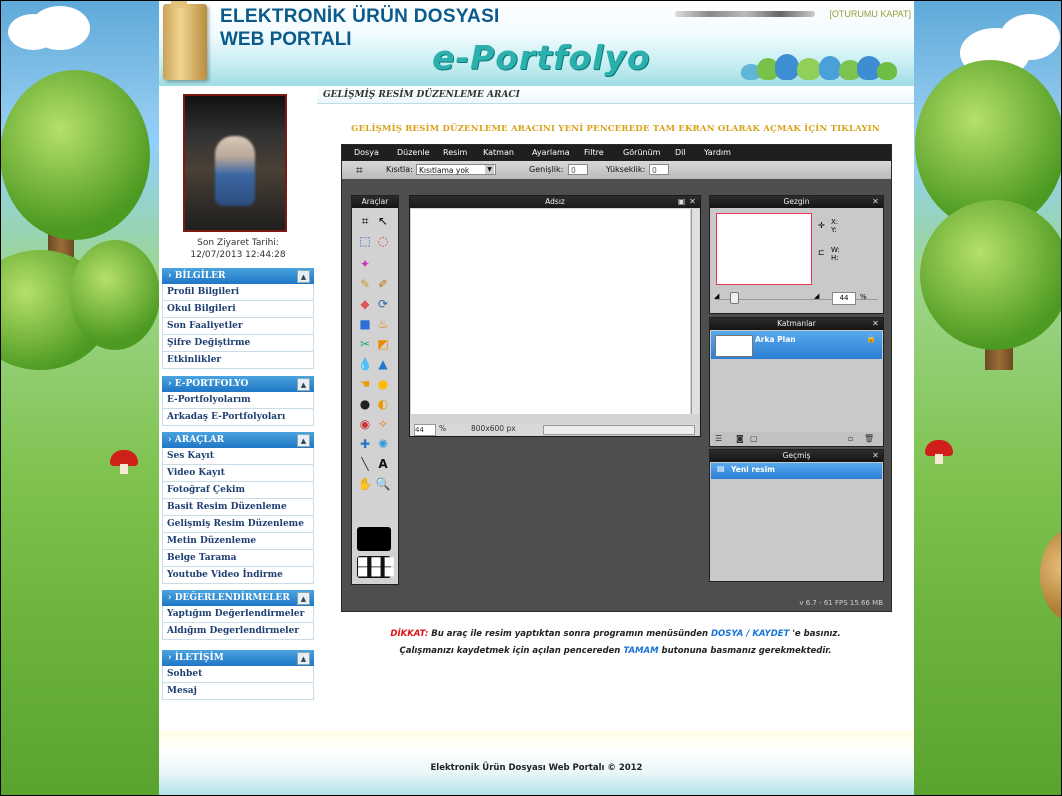 Image resolution: width=1062 pixels, height=796 pixels. Describe the element at coordinates (238, 558) in the screenshot. I see `sidebar-item-belge-tarama: Belge Tarama` at that location.